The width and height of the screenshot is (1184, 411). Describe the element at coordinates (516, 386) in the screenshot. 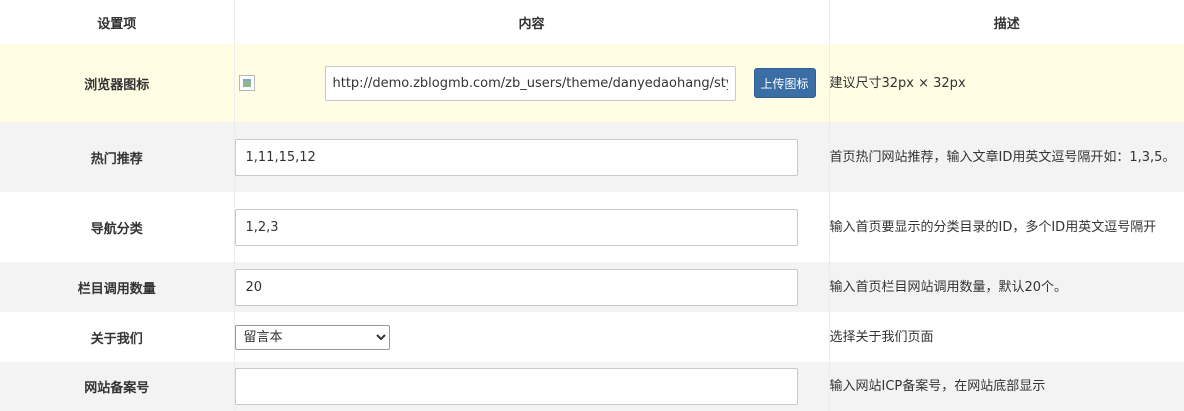

I see `icp-number-input` at that location.